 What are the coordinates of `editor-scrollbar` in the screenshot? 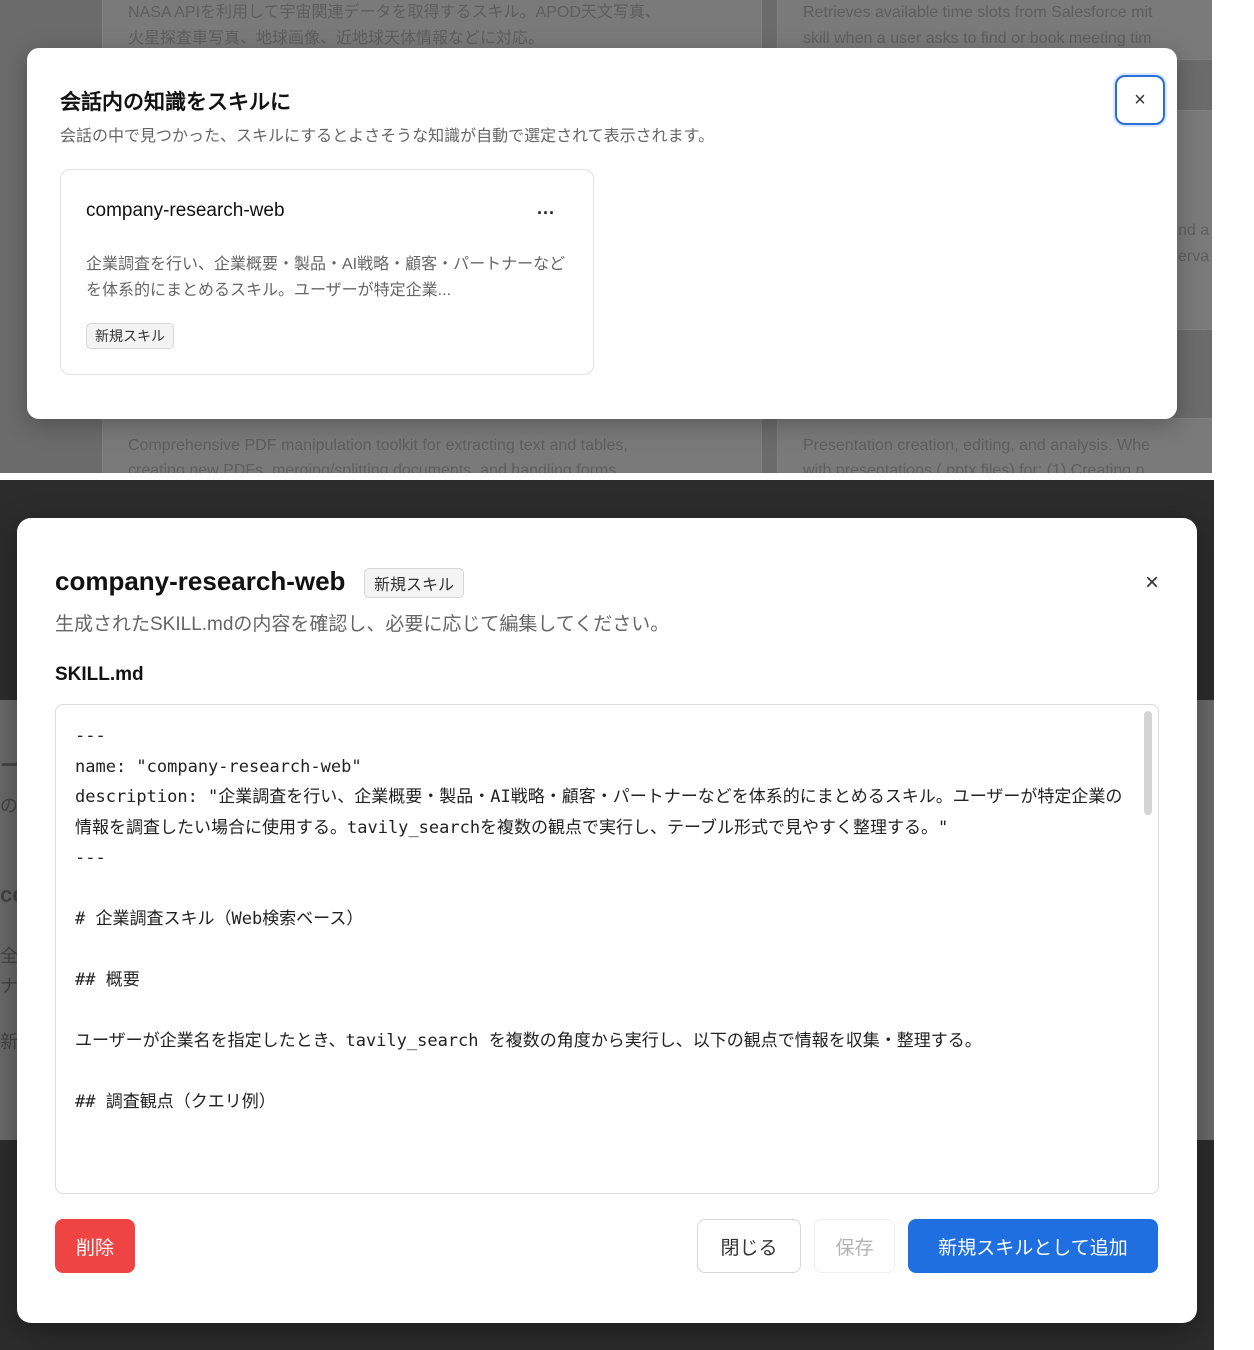 It's located at (1148, 763).